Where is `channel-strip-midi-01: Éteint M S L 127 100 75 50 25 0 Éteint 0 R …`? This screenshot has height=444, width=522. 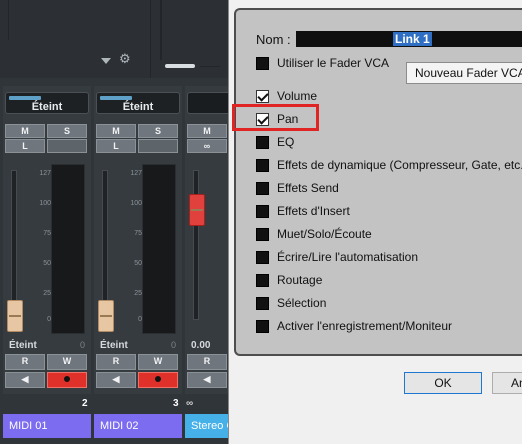 channel-strip-midi-01: Éteint M S L 127 100 75 50 25 0 Éteint 0 R … is located at coordinates (47, 240).